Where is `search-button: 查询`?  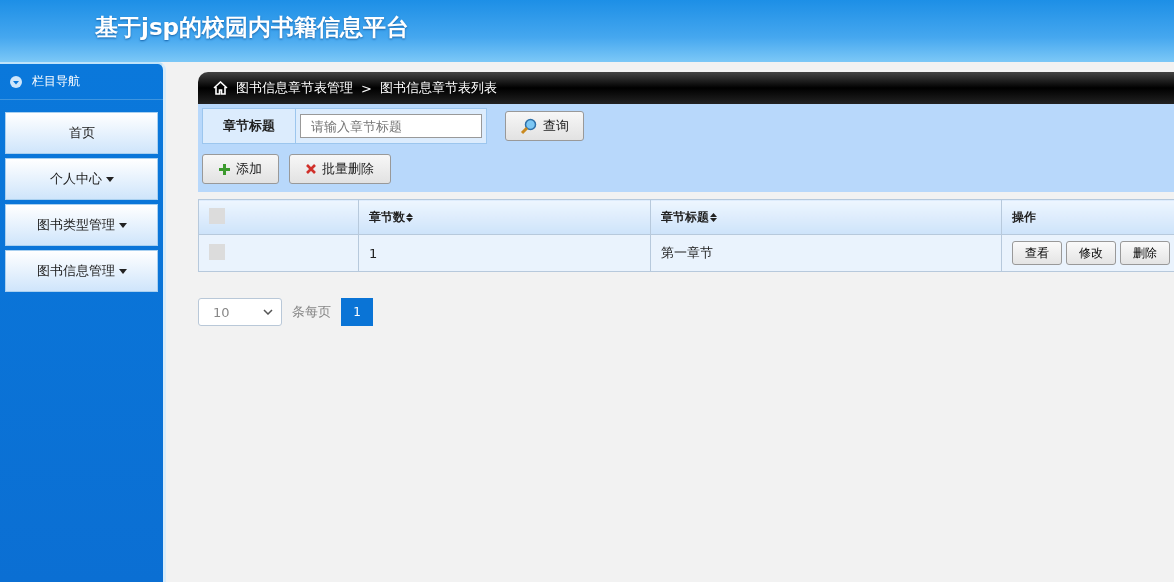 search-button: 查询 is located at coordinates (544, 126).